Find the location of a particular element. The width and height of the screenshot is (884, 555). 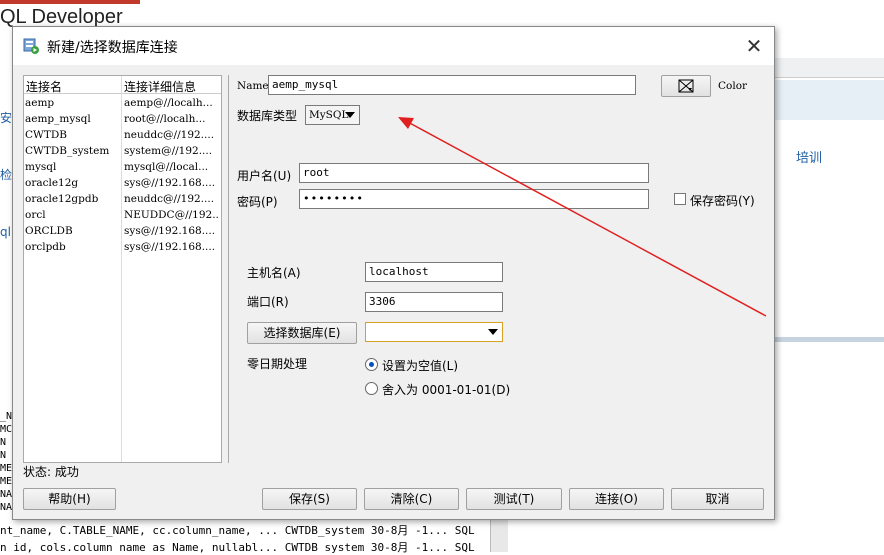

username-input: root is located at coordinates (474, 173).